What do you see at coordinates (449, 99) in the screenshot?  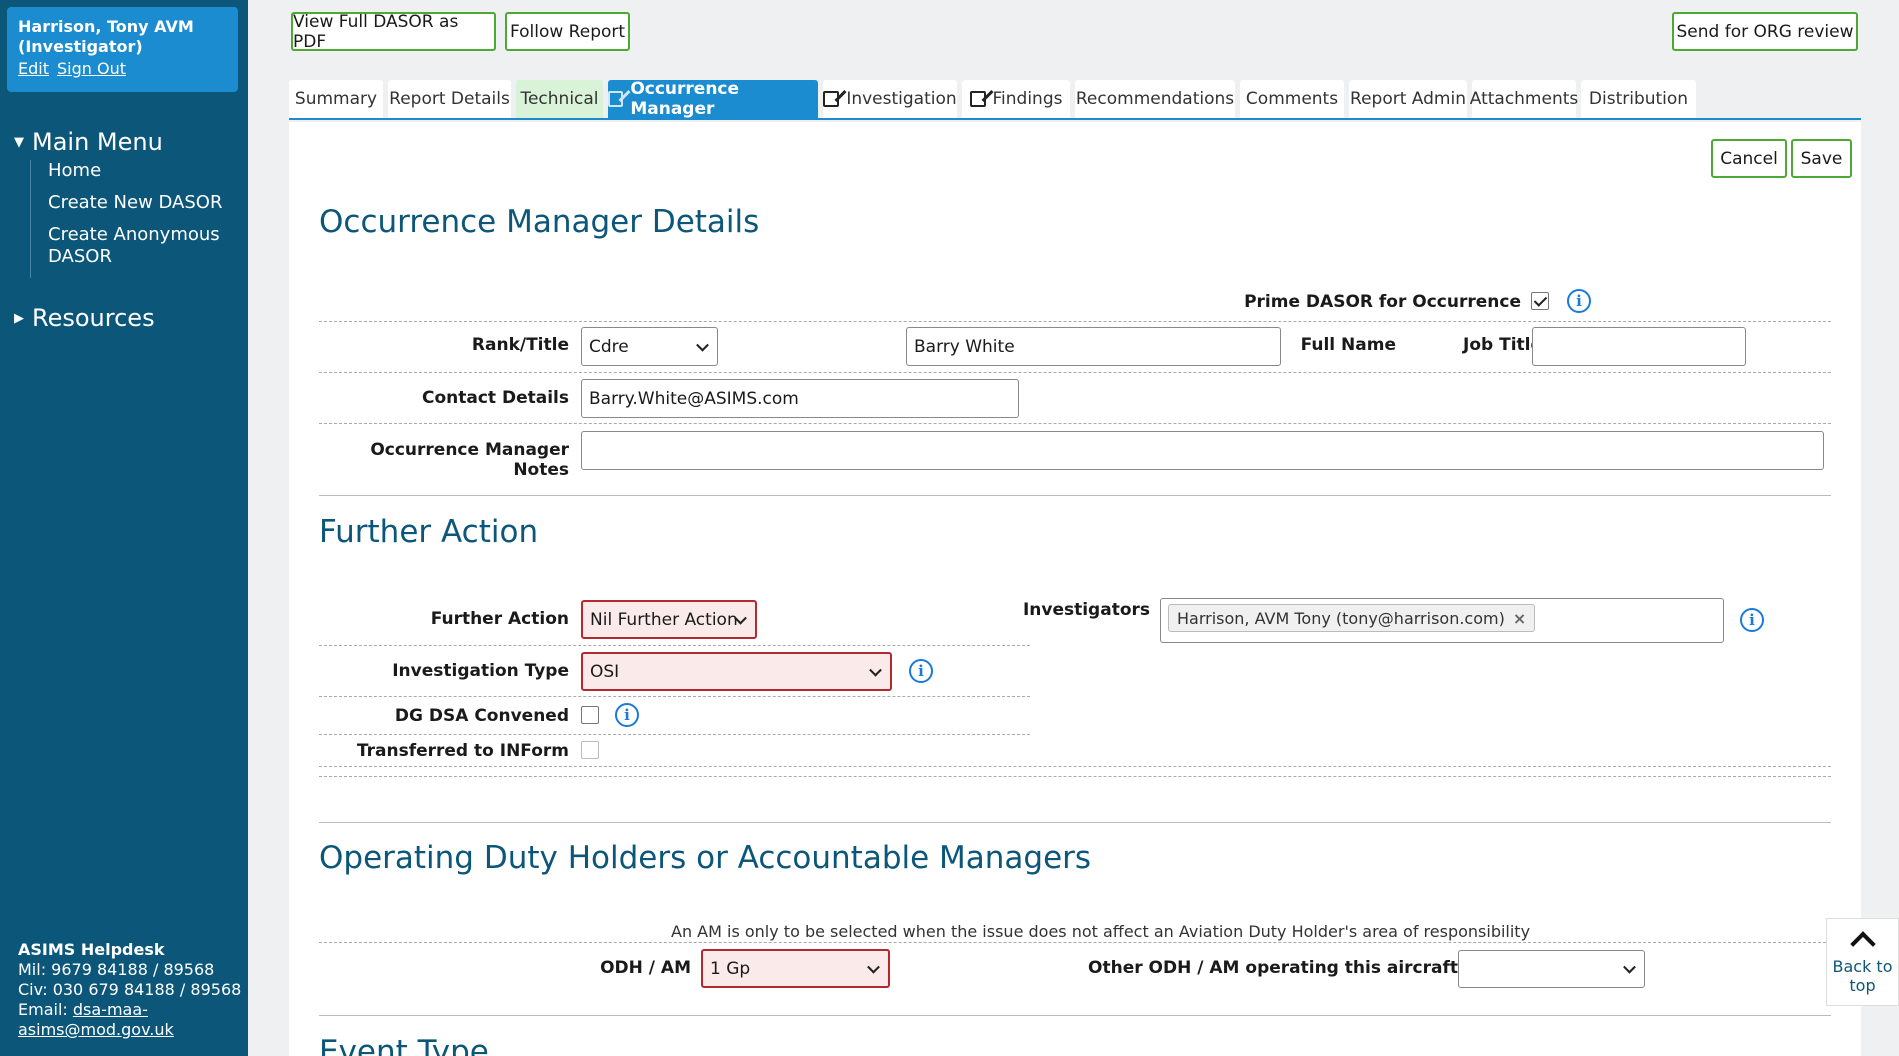 I see `tab-report-details: Report Details` at bounding box center [449, 99].